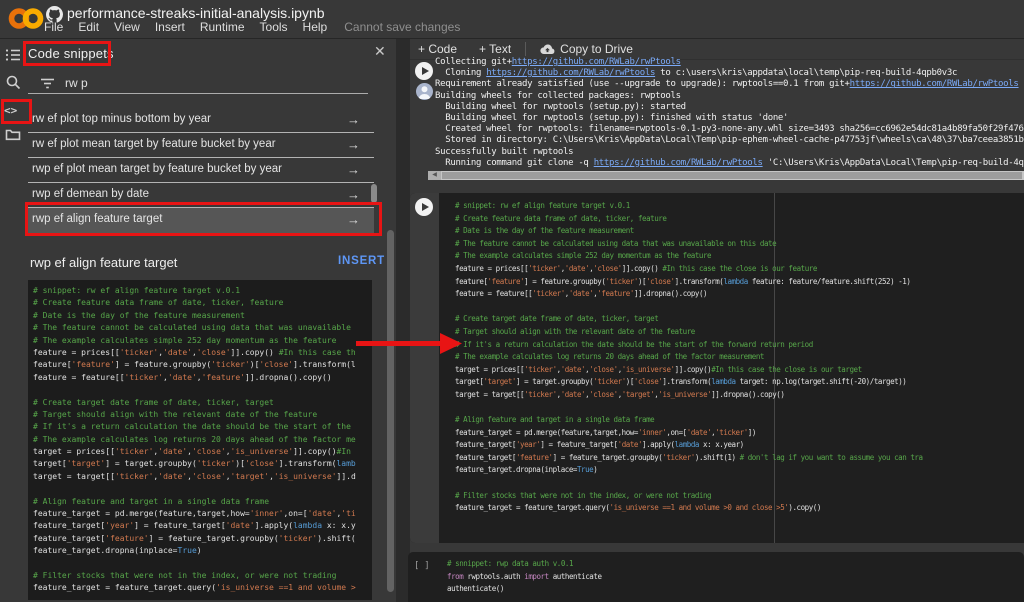  What do you see at coordinates (547, 49) in the screenshot?
I see `cloud-upload-icon` at bounding box center [547, 49].